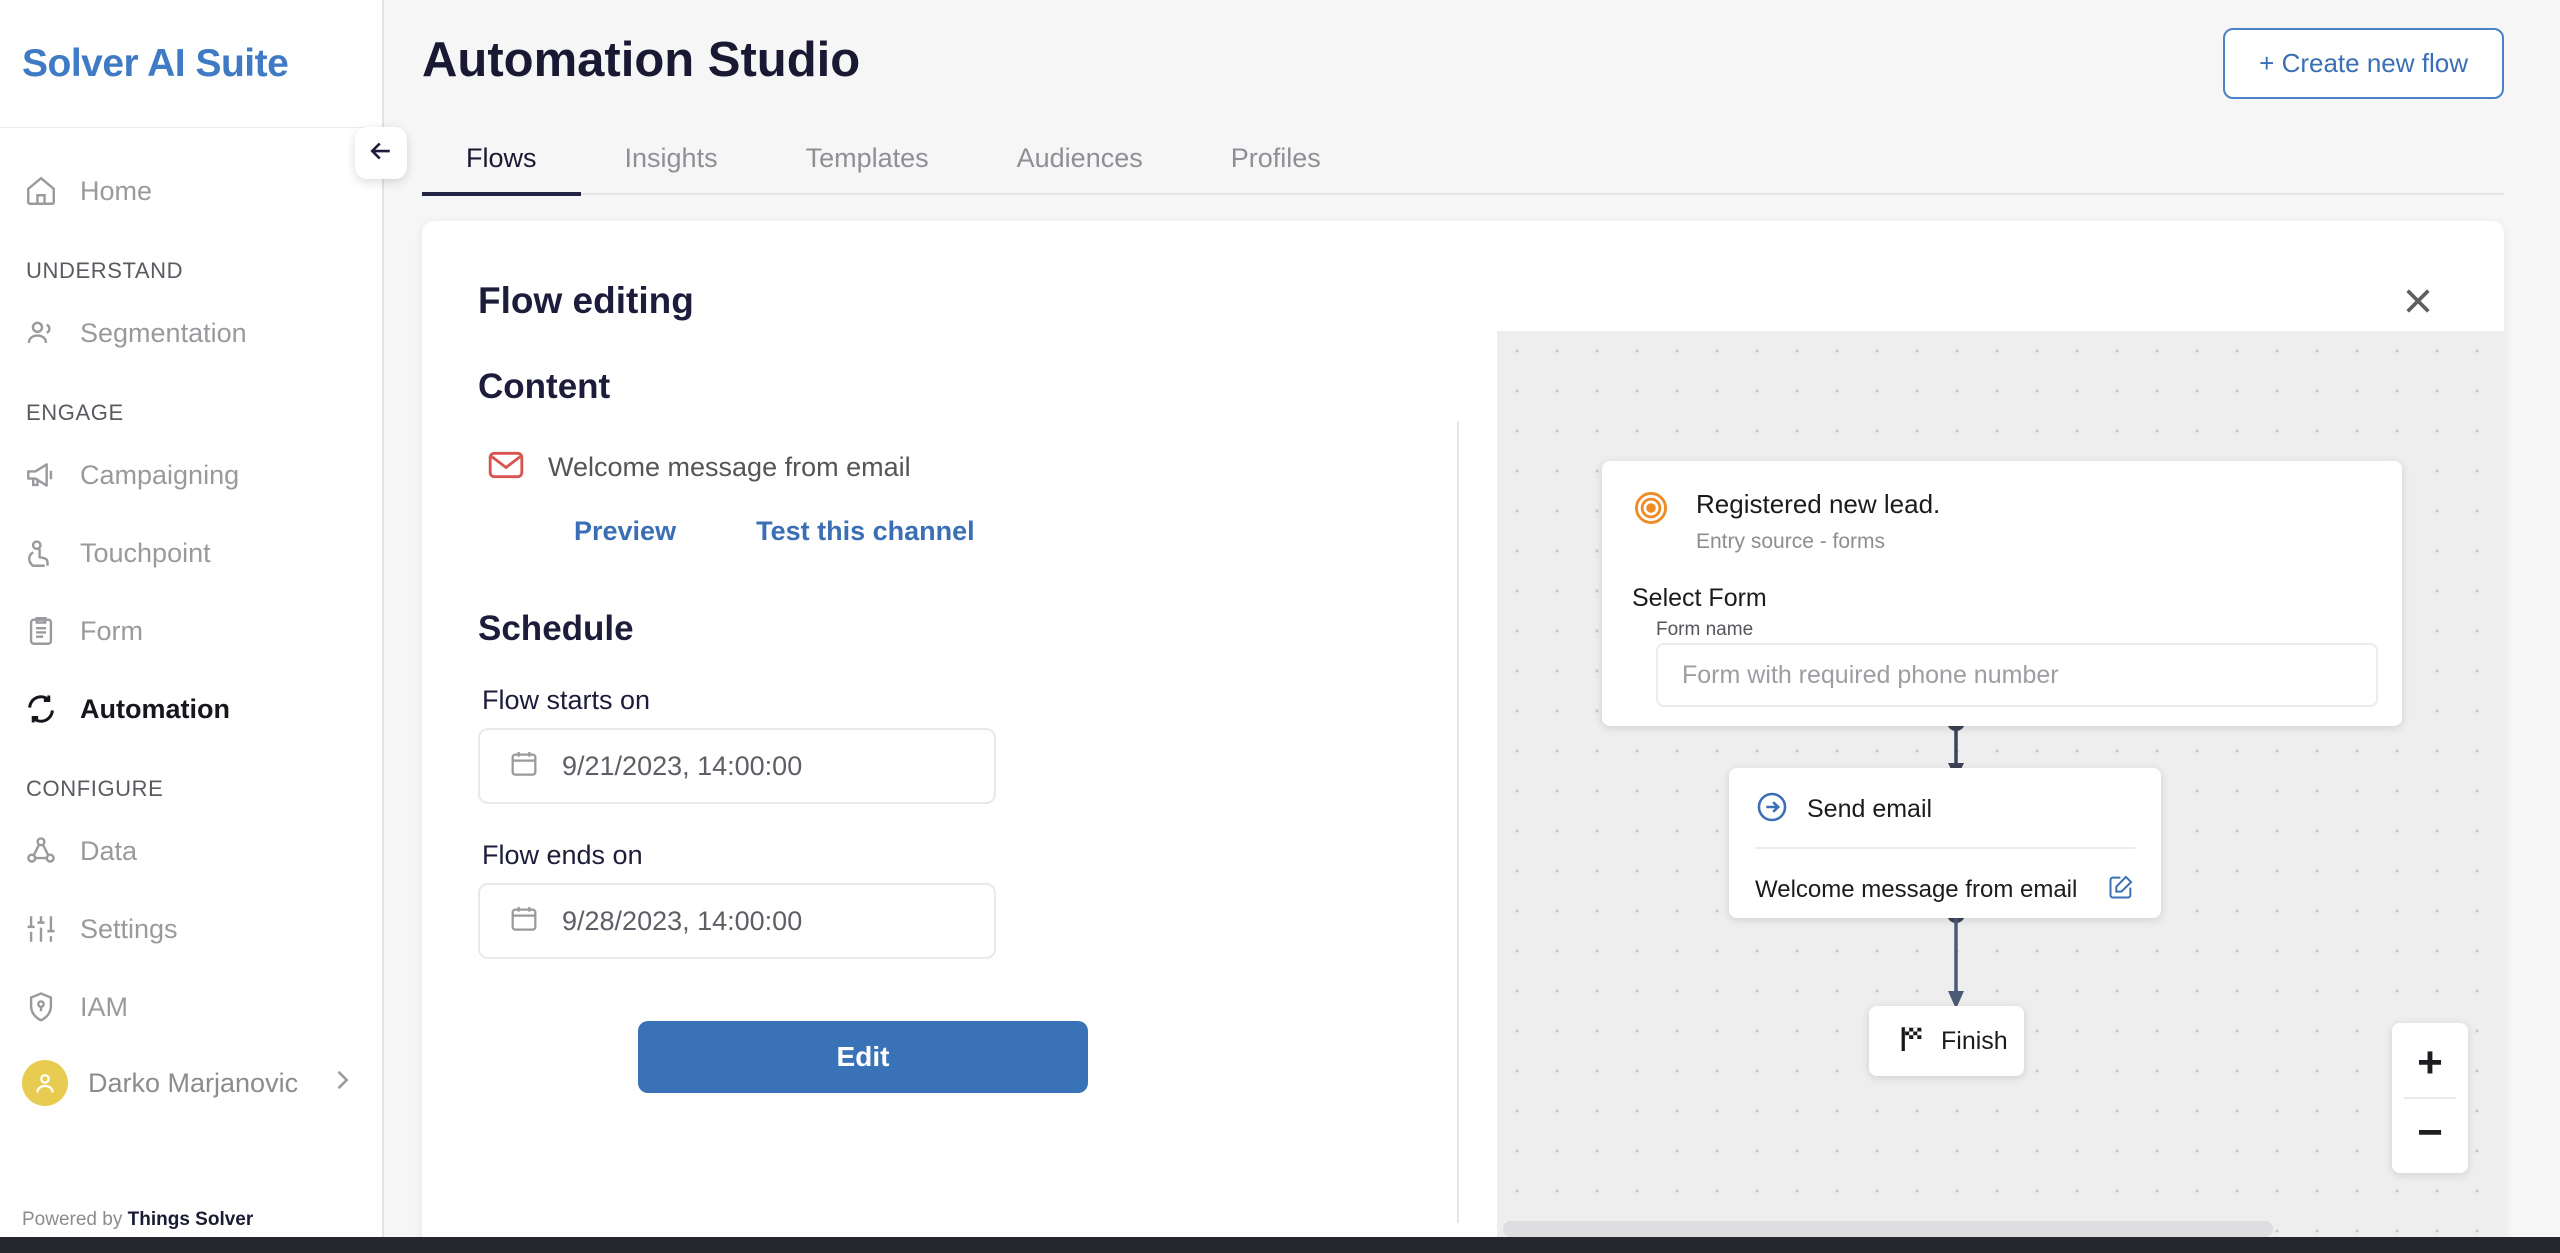 The width and height of the screenshot is (2560, 1253). What do you see at coordinates (145, 552) in the screenshot?
I see `sidebar-item-label: Touchpoint` at bounding box center [145, 552].